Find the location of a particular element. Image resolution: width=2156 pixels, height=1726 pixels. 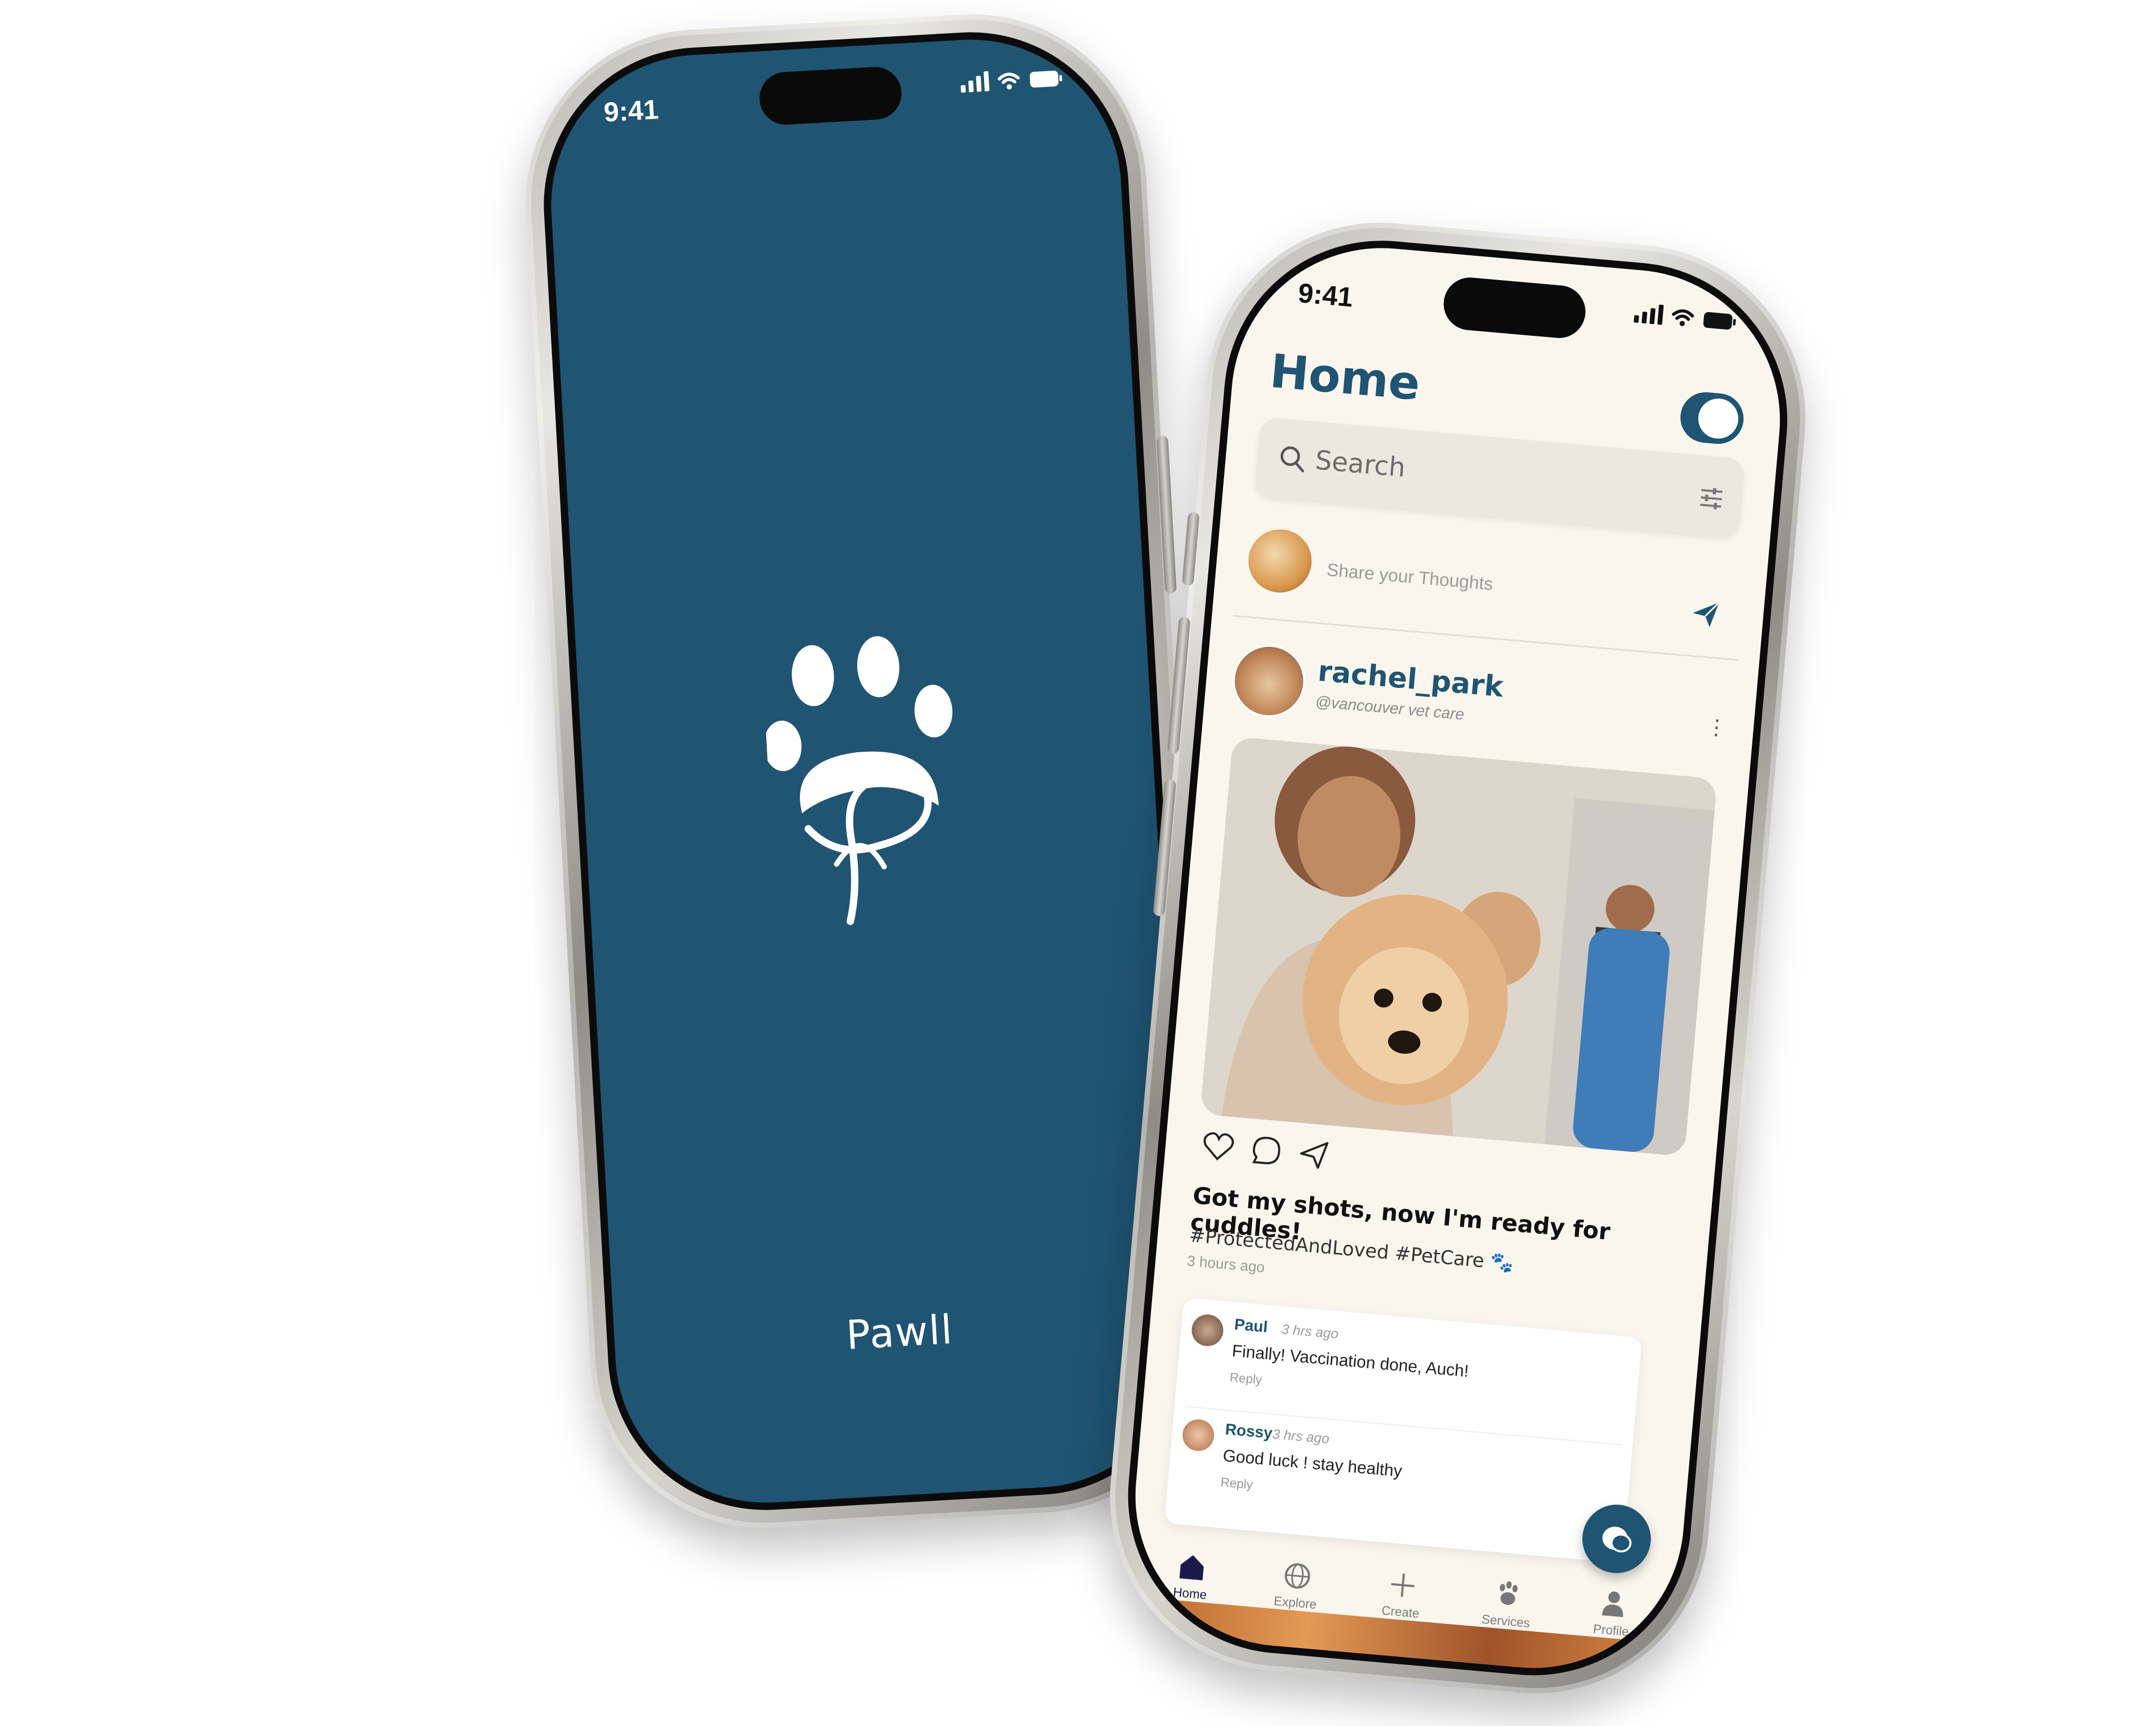

comment-author: Rossy is located at coordinates (1249, 1432).